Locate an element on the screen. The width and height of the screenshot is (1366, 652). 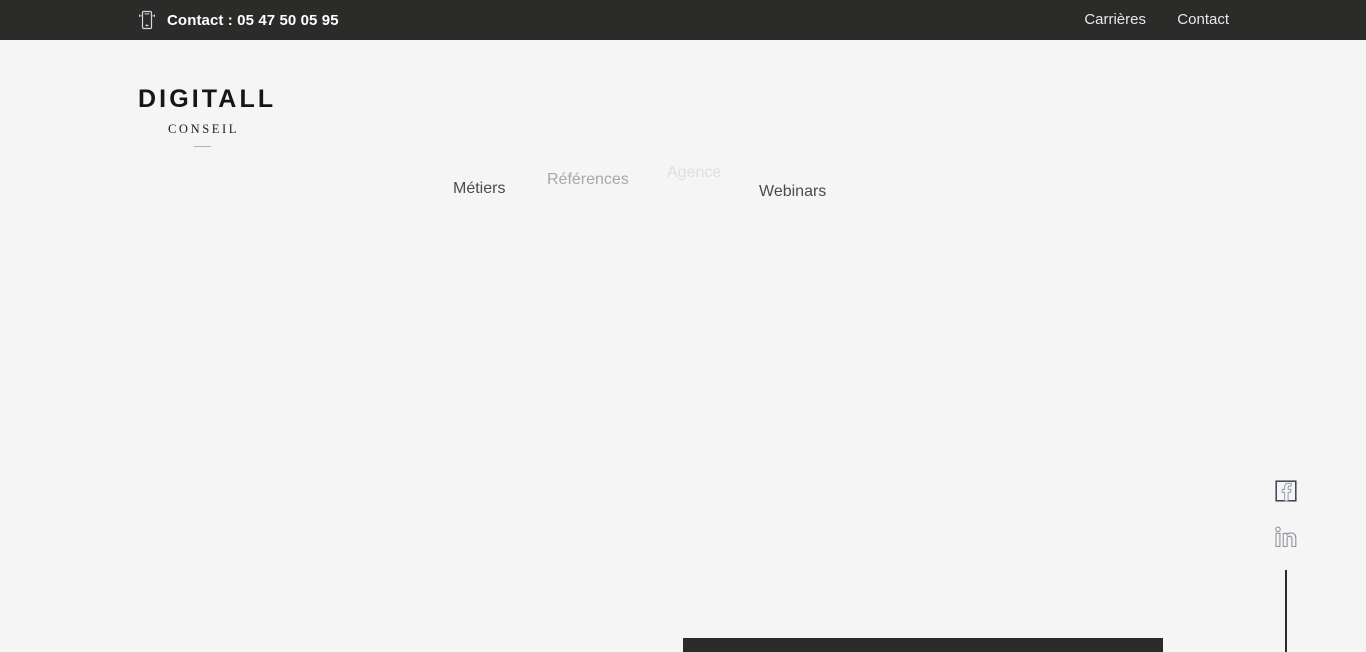
mobile-phone-icon is located at coordinates (147, 20).